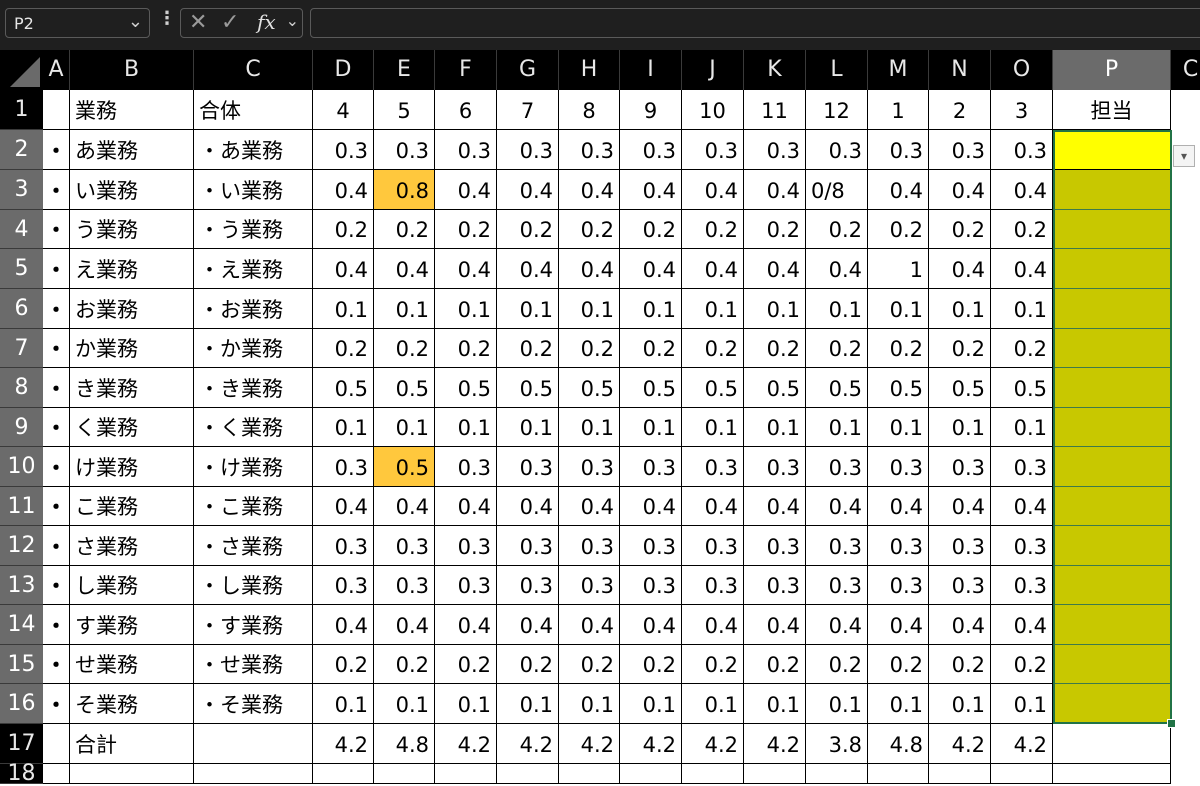 The height and width of the screenshot is (786, 1200). What do you see at coordinates (528, 70) in the screenshot?
I see `column-header-G: G` at bounding box center [528, 70].